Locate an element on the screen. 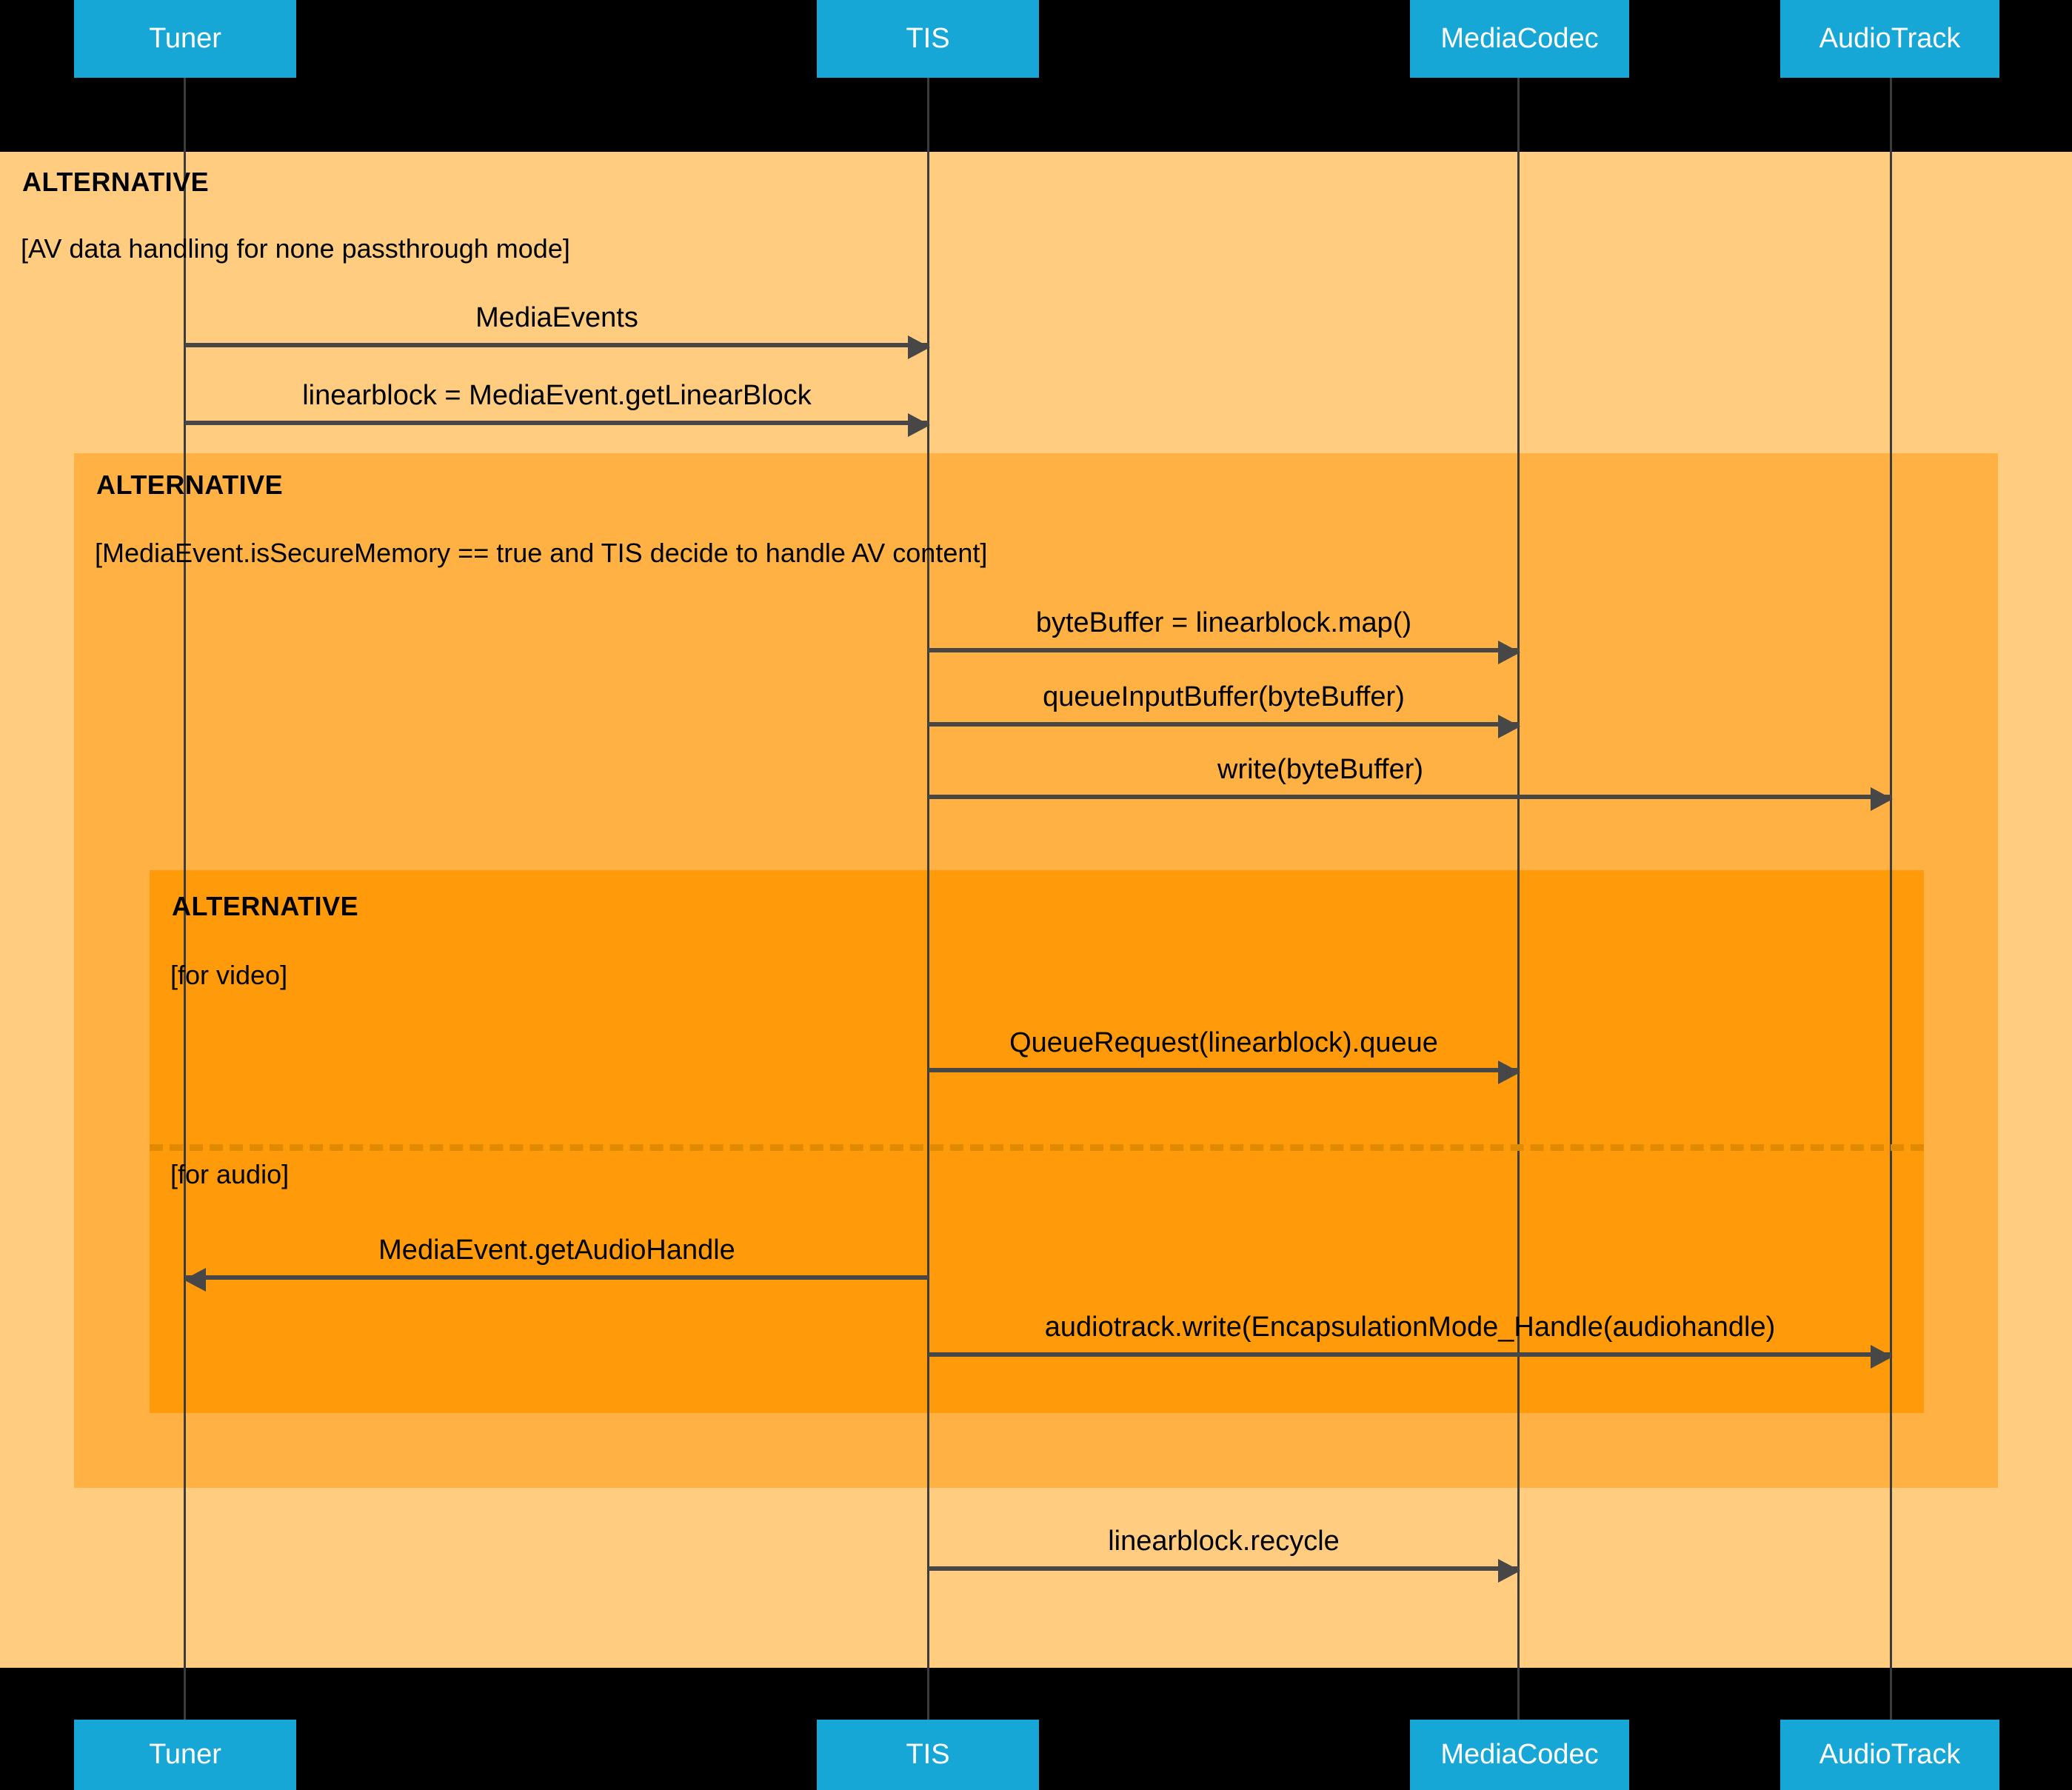  participant-foot-mediacodec: MediaCodec is located at coordinates (1519, 1755).